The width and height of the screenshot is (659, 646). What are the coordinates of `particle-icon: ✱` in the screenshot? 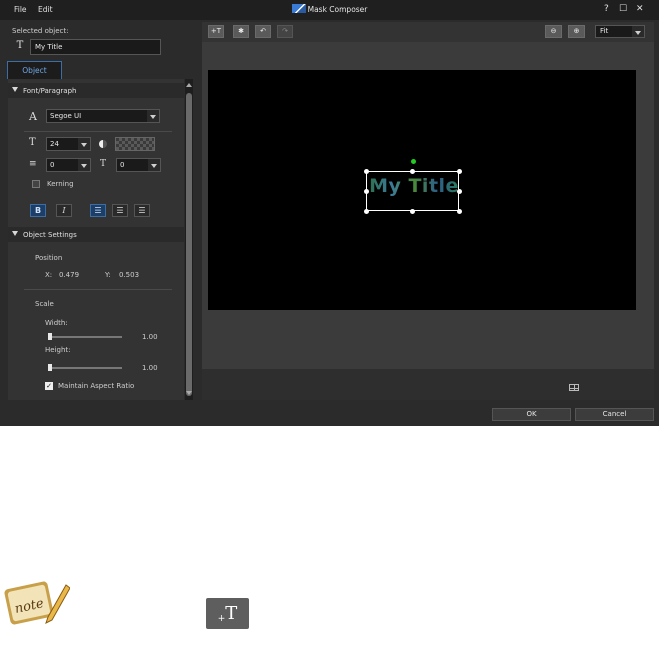 It's located at (241, 31).